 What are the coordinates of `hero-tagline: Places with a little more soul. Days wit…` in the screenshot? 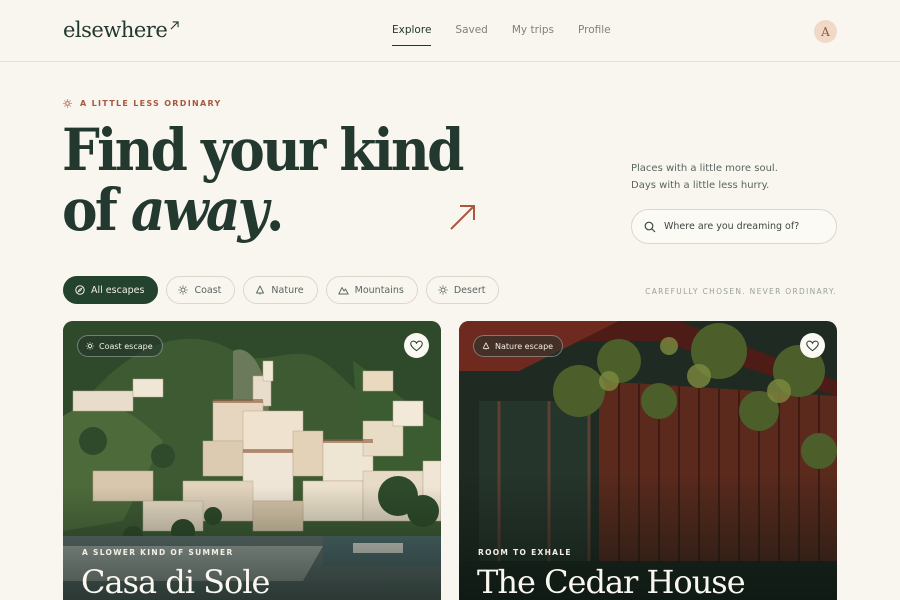 It's located at (704, 177).